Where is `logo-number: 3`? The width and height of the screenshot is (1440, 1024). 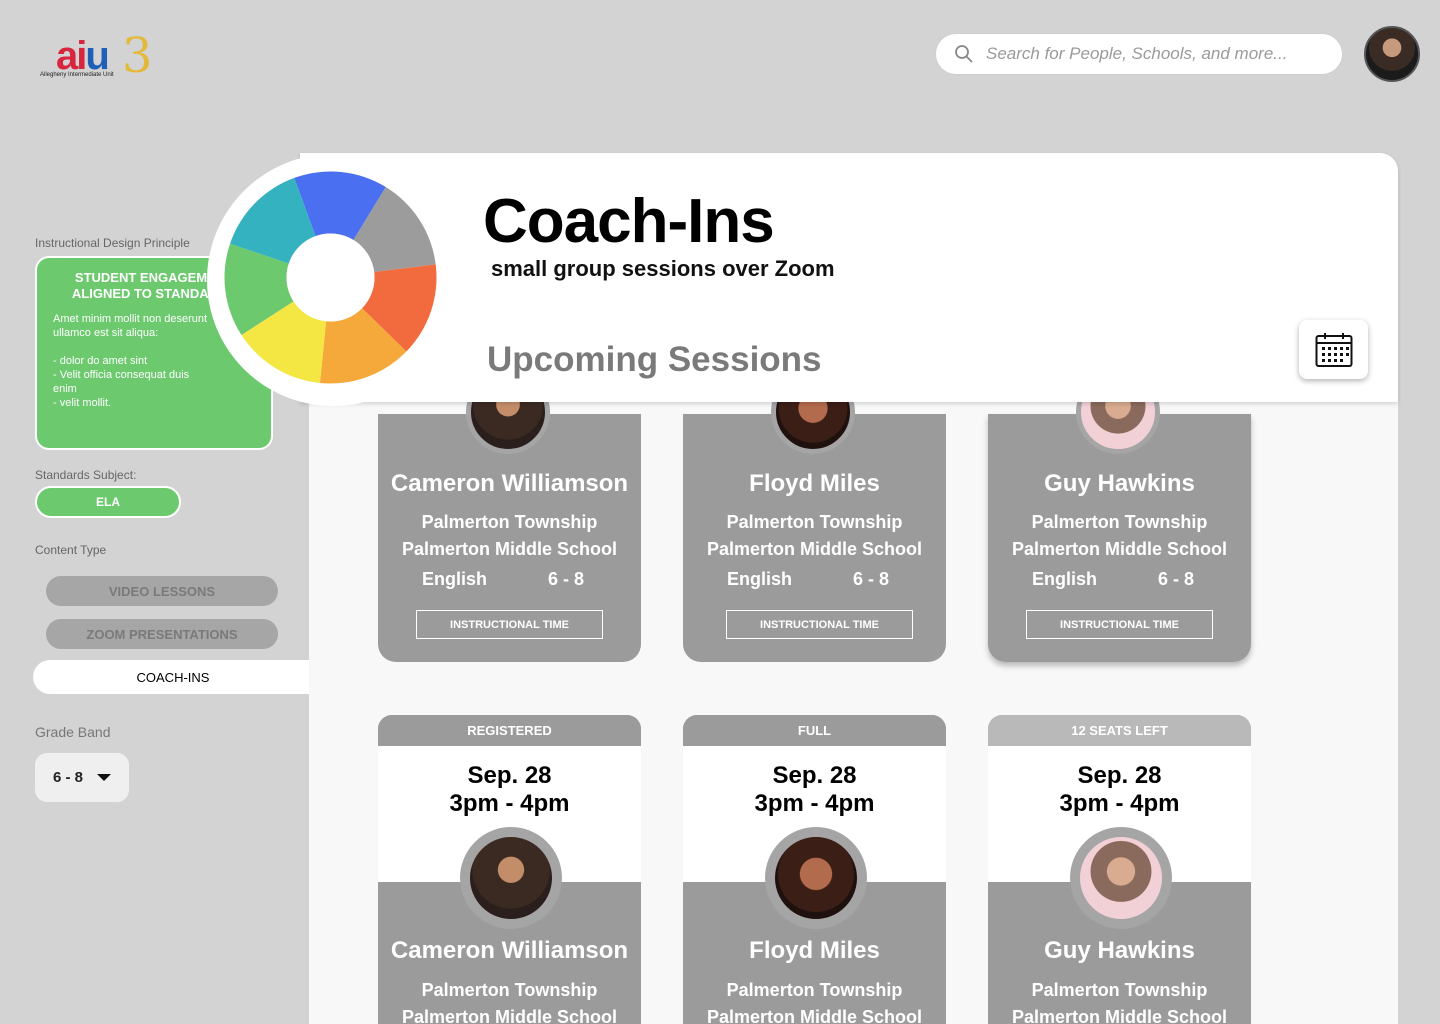 logo-number: 3 is located at coordinates (137, 56).